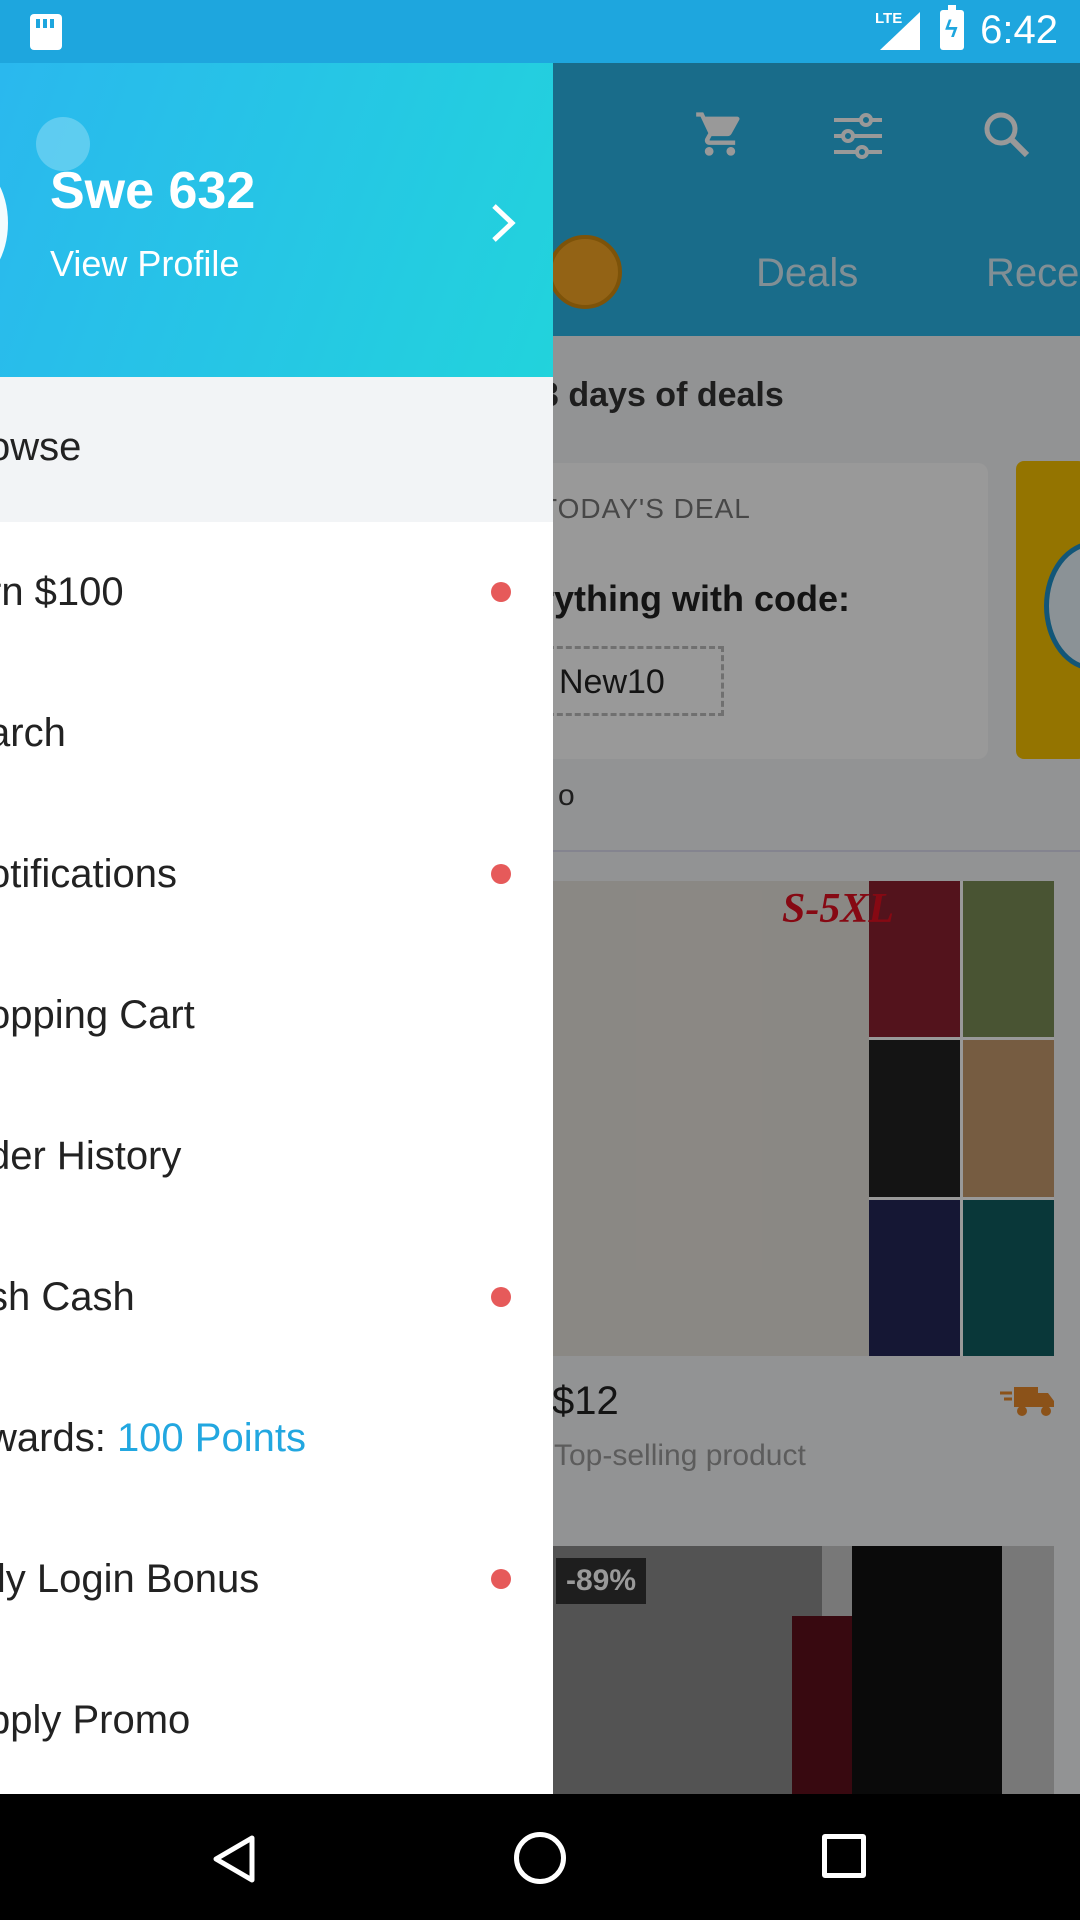  I want to click on back-icon, so click(235, 1859).